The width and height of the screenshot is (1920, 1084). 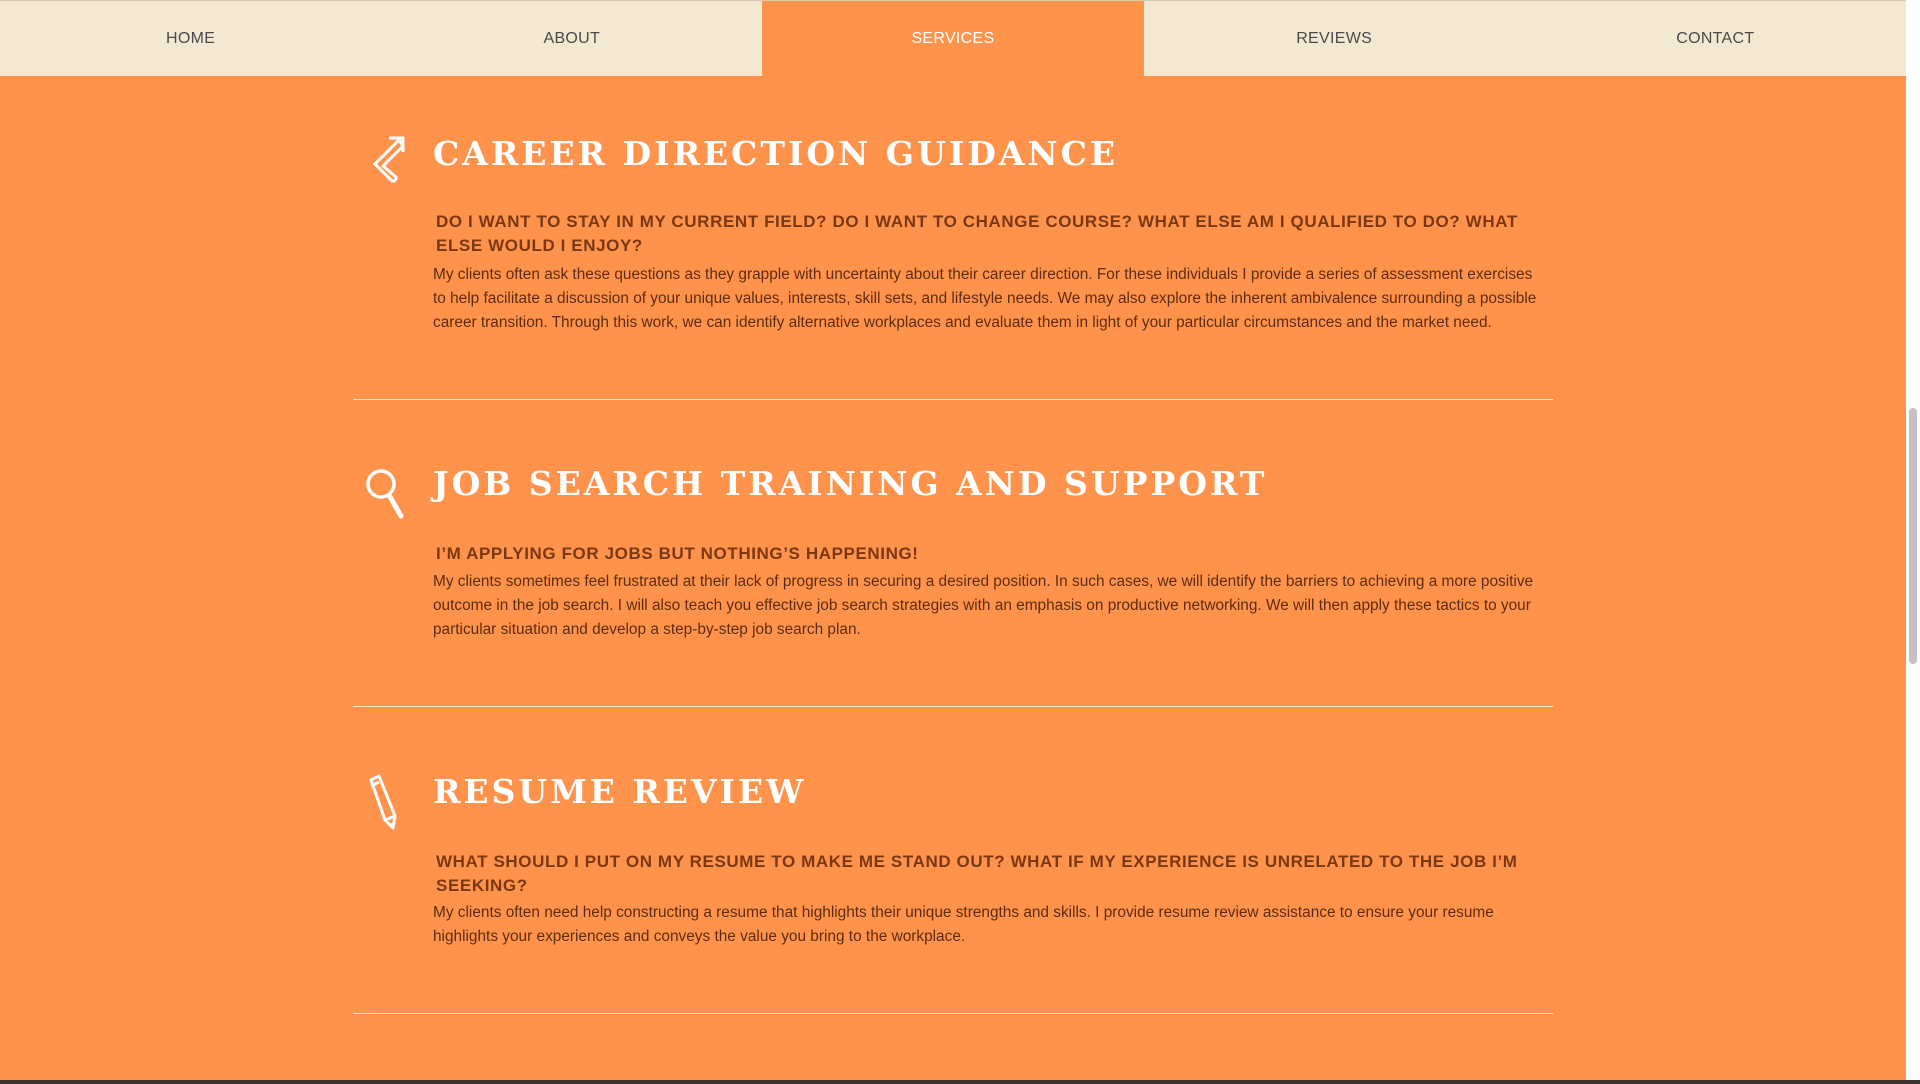 What do you see at coordinates (776, 153) in the screenshot?
I see `section-title: CAREER DIRECTION GUIDANCE` at bounding box center [776, 153].